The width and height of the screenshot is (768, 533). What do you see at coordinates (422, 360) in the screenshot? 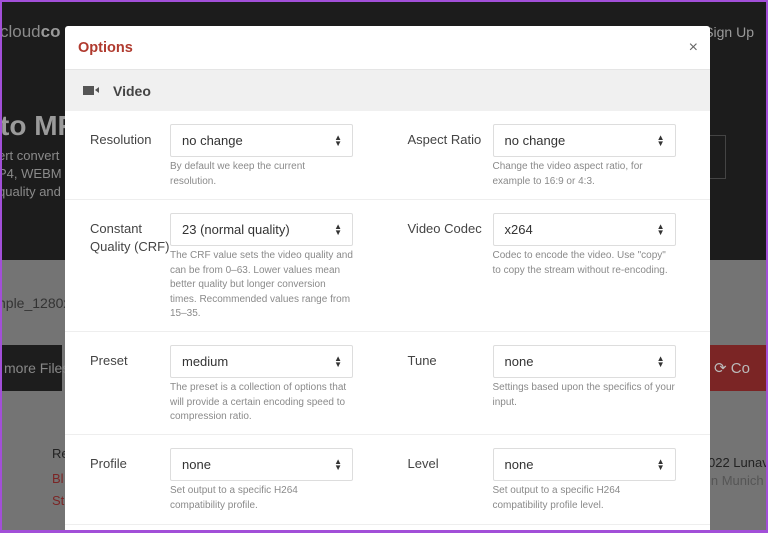
I see `tune-label: Tune` at bounding box center [422, 360].